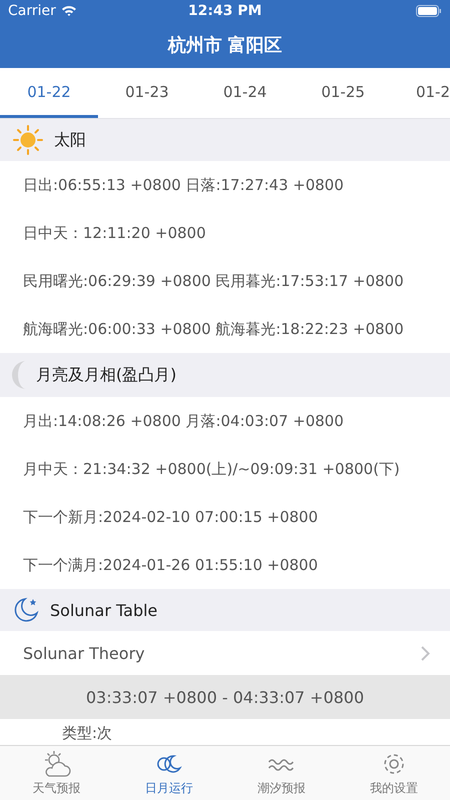 The width and height of the screenshot is (450, 800). What do you see at coordinates (168, 773) in the screenshot?
I see `tab-bar-item: 日月运行` at bounding box center [168, 773].